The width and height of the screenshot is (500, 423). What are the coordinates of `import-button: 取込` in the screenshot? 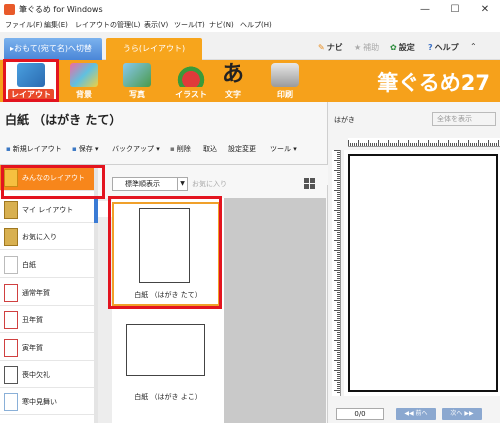 It's located at (210, 149).